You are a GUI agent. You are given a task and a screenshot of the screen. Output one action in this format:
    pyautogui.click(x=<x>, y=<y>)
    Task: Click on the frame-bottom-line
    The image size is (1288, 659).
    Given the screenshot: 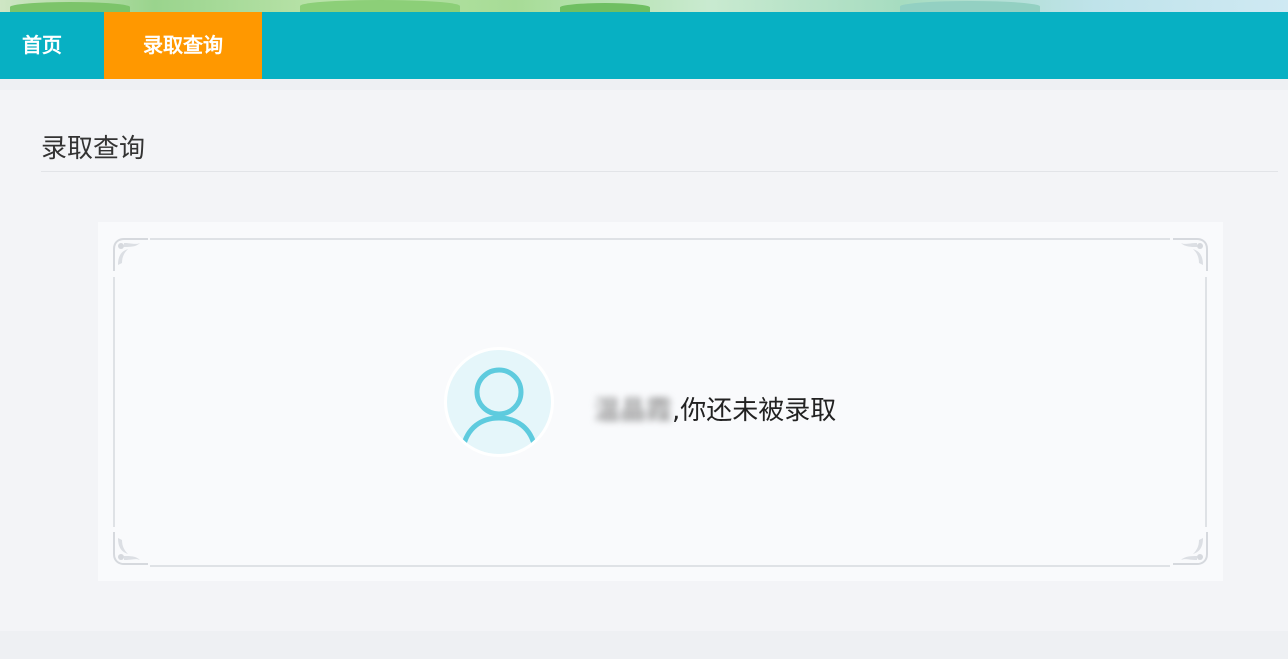 What is the action you would take?
    pyautogui.click(x=660, y=566)
    